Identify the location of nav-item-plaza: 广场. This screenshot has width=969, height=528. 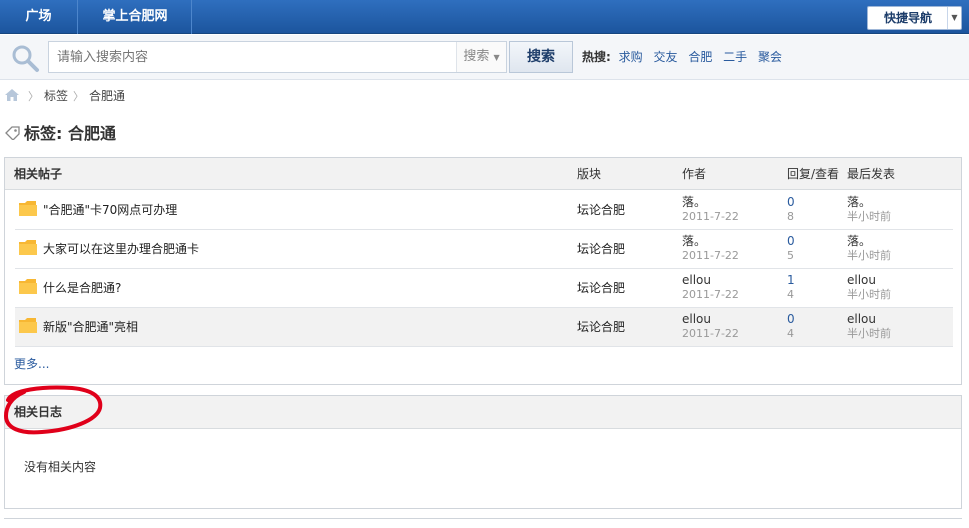
(39, 17).